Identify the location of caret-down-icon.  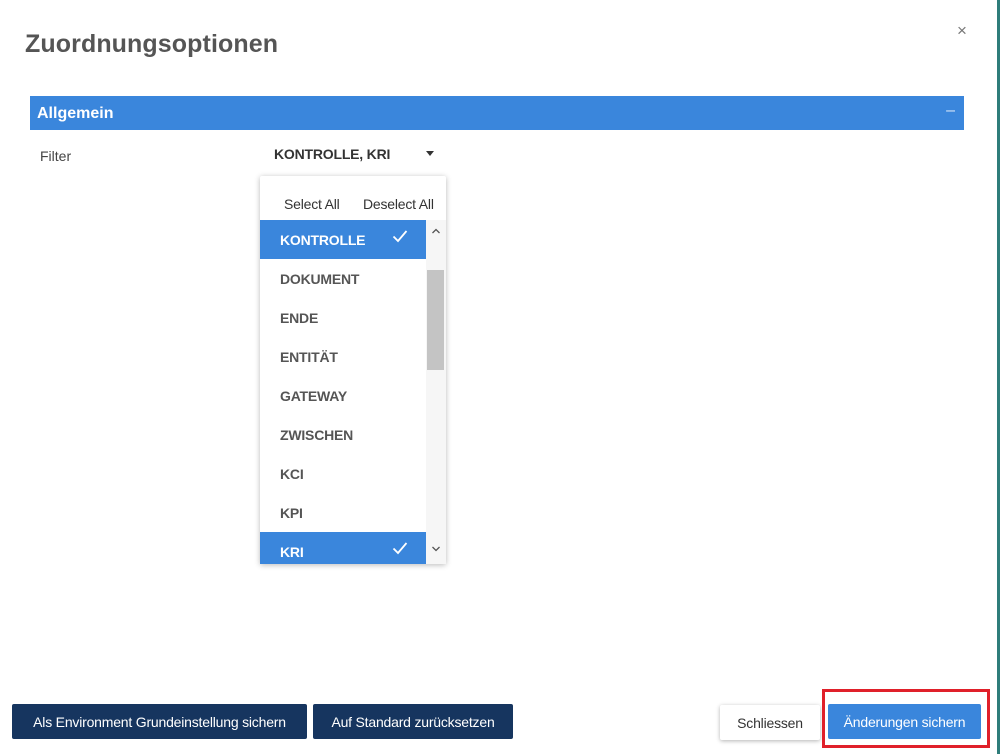
(430, 153).